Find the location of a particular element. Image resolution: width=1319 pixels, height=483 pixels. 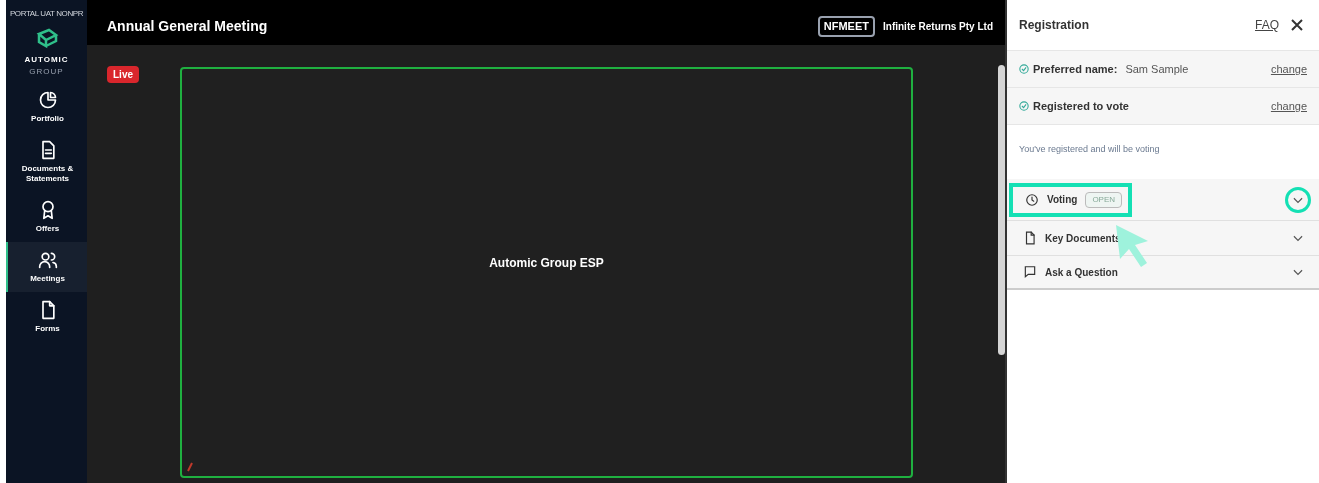

section-title: Key Documents is located at coordinates (1083, 238).